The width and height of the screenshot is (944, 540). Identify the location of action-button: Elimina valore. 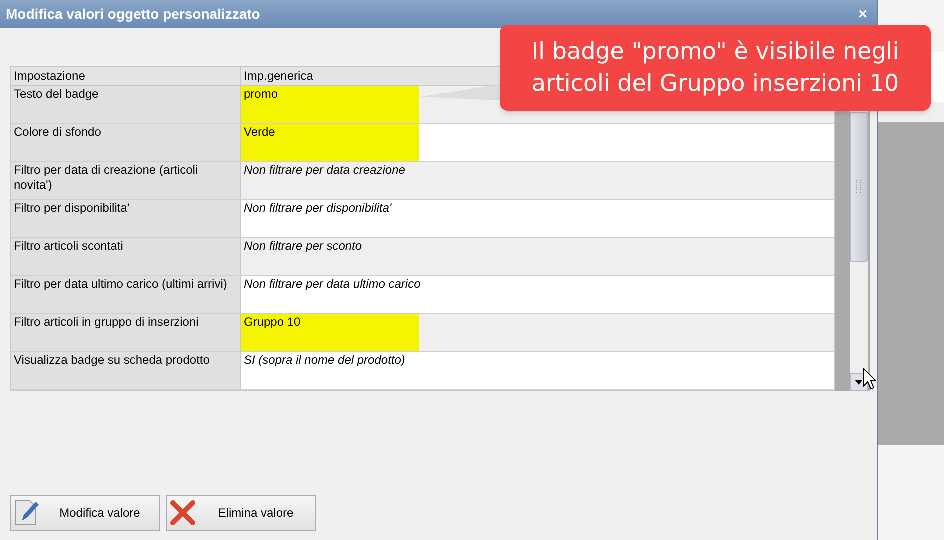
(241, 513).